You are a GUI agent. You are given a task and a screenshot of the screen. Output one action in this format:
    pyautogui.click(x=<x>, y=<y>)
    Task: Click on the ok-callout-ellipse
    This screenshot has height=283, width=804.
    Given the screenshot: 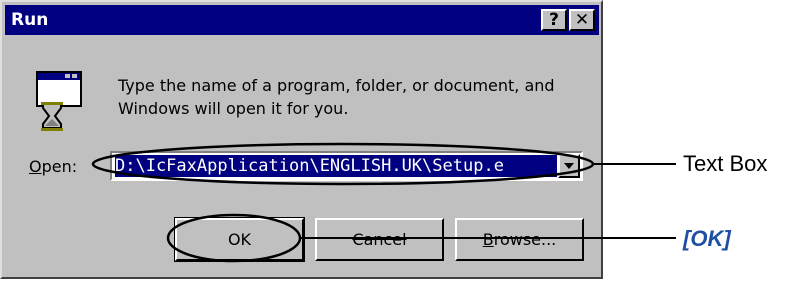 What is the action you would take?
    pyautogui.click(x=234, y=238)
    